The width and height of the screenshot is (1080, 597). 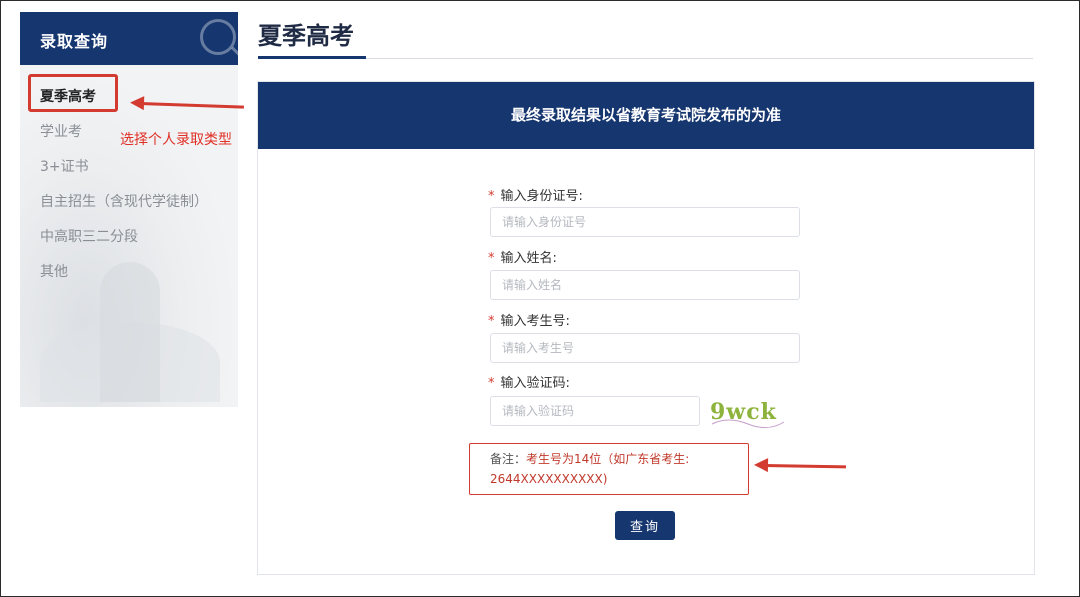 I want to click on sidebar-title: 录取查询, so click(x=74, y=41).